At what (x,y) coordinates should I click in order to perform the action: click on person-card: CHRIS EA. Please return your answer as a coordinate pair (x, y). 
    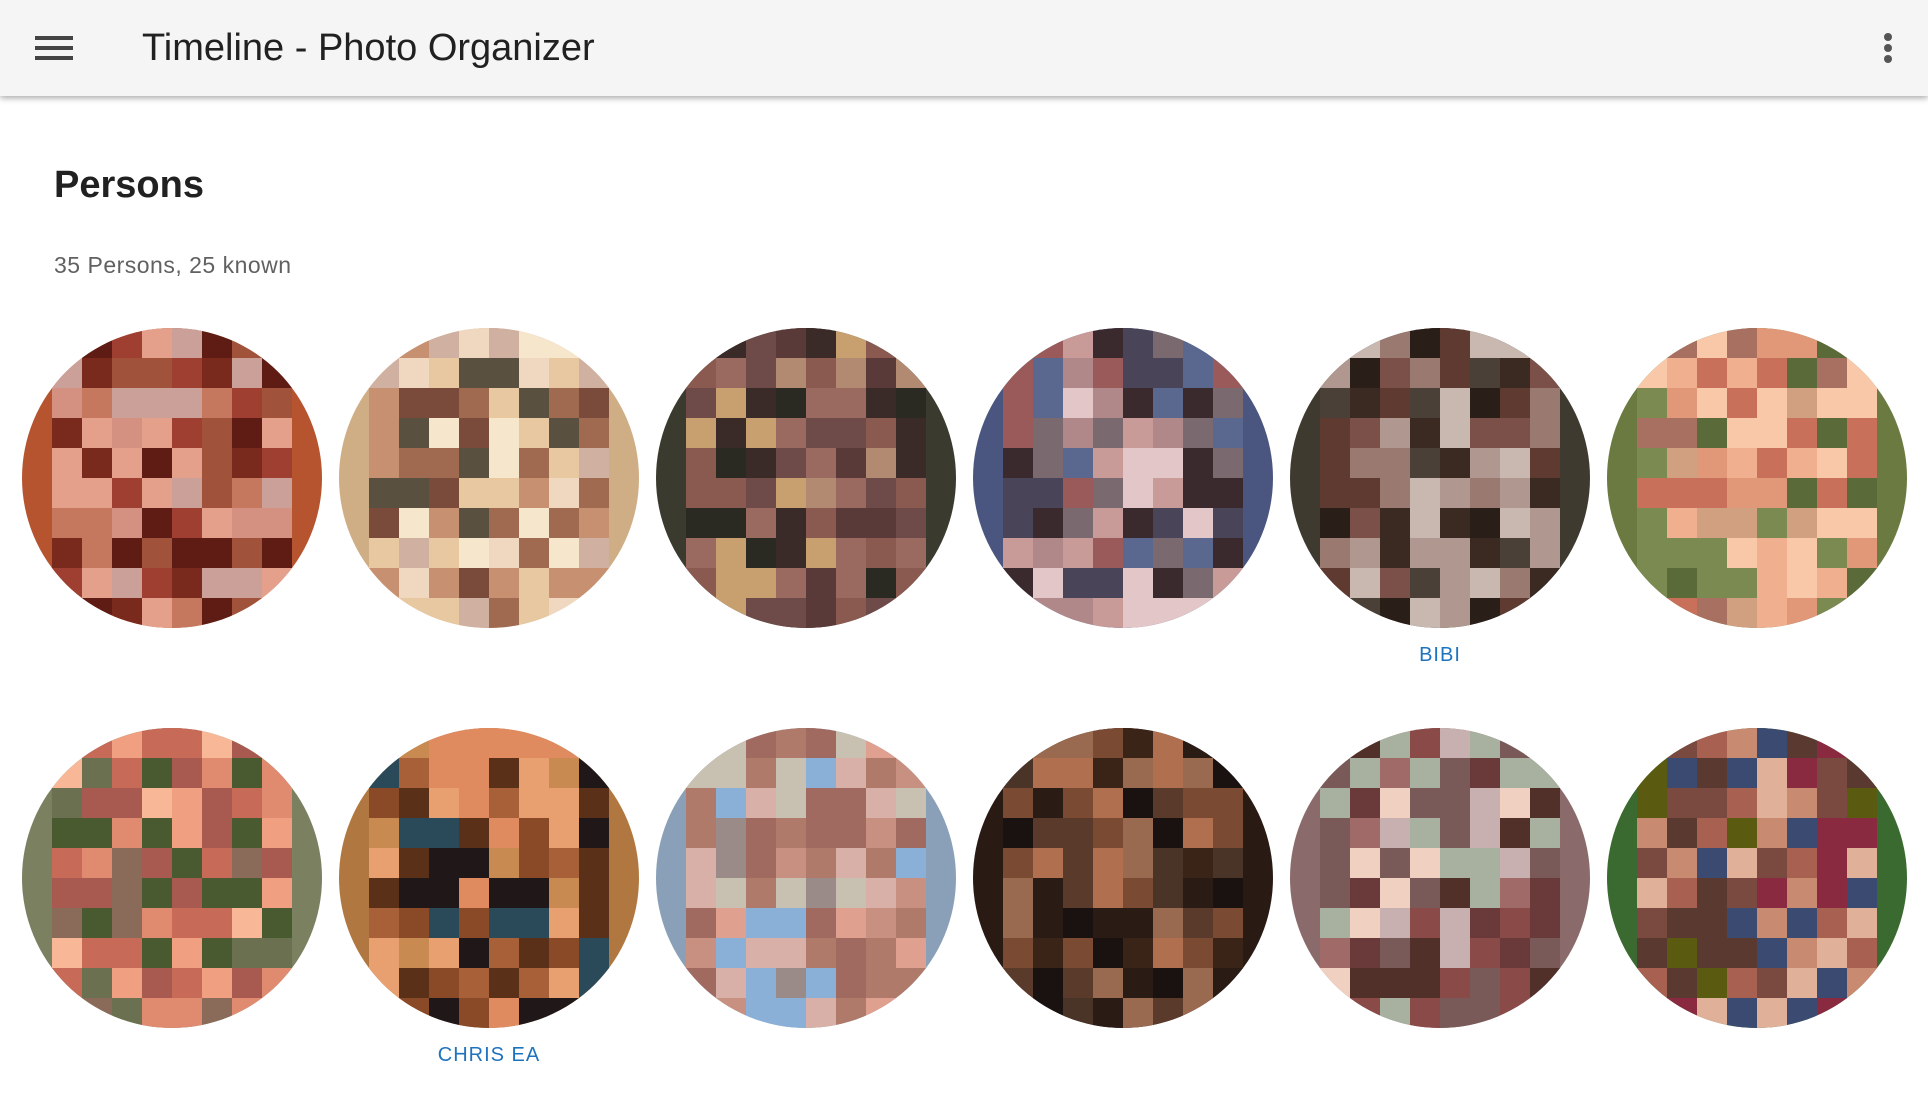
    Looking at the image, I should click on (489, 918).